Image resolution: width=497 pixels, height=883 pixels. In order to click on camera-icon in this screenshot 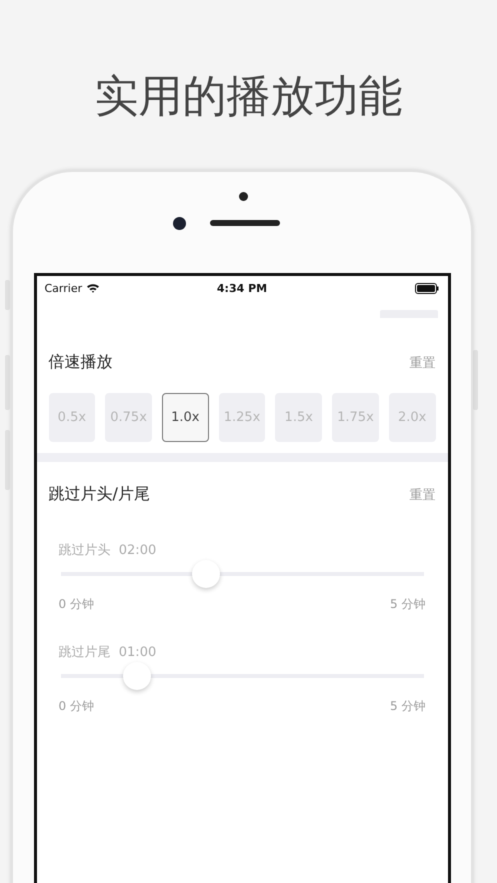, I will do `click(179, 223)`.